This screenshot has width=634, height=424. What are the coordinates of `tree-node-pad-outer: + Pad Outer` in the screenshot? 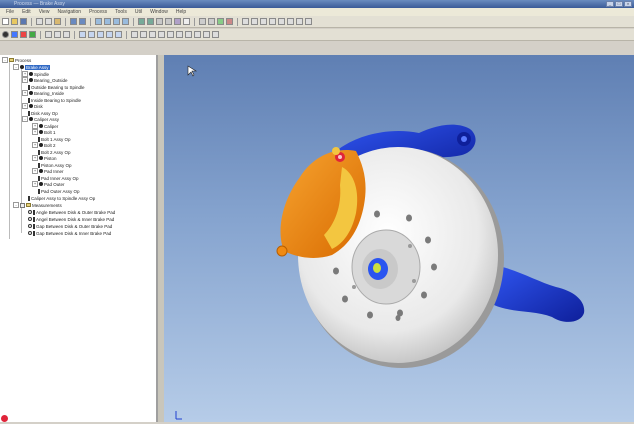 It's located at (48, 184).